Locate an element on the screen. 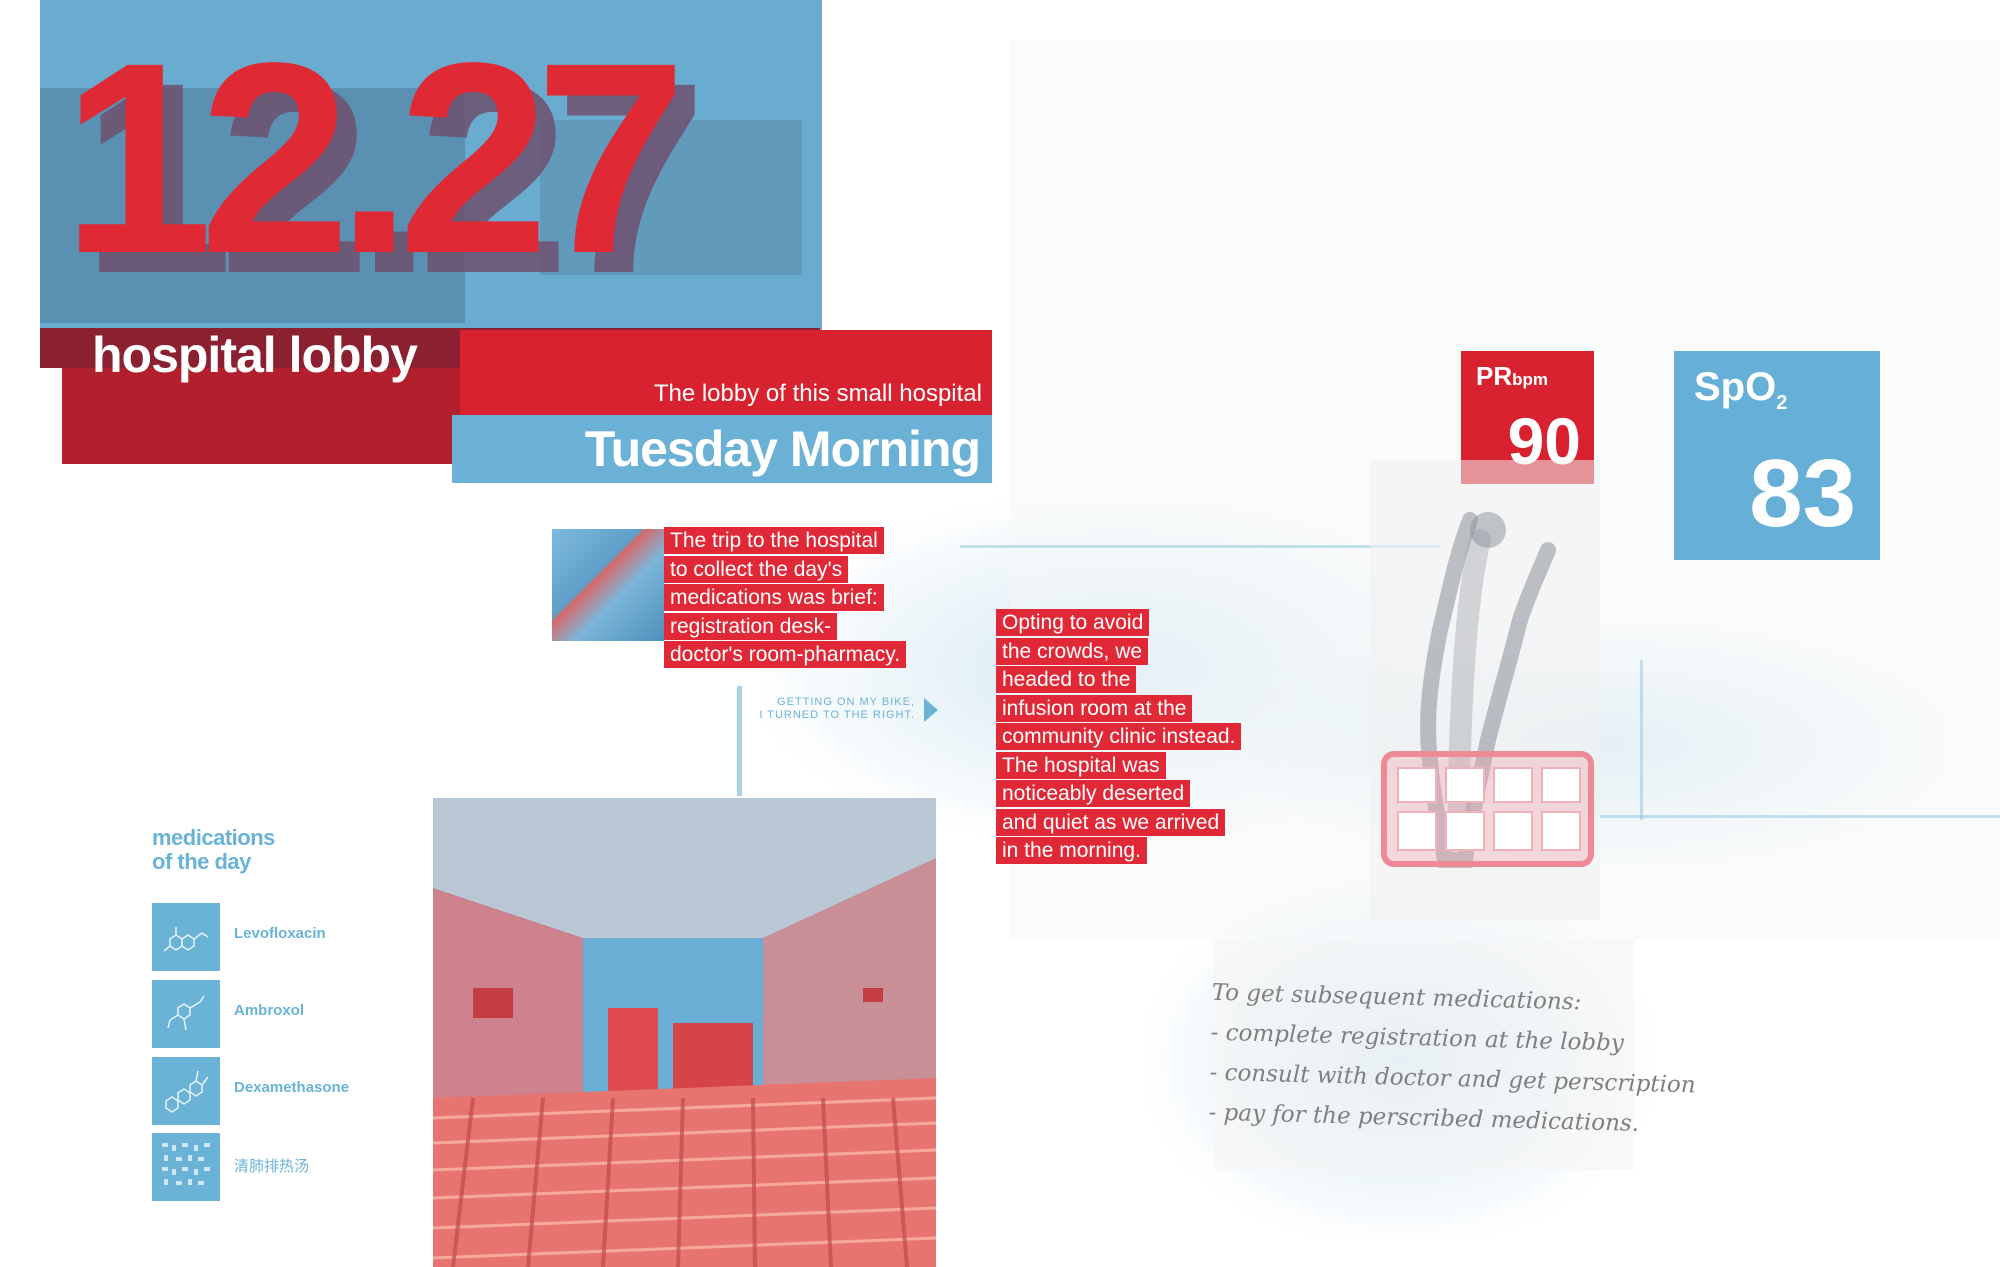 The width and height of the screenshot is (2000, 1267). caption-line: community clinic instead. is located at coordinates (1119, 736).